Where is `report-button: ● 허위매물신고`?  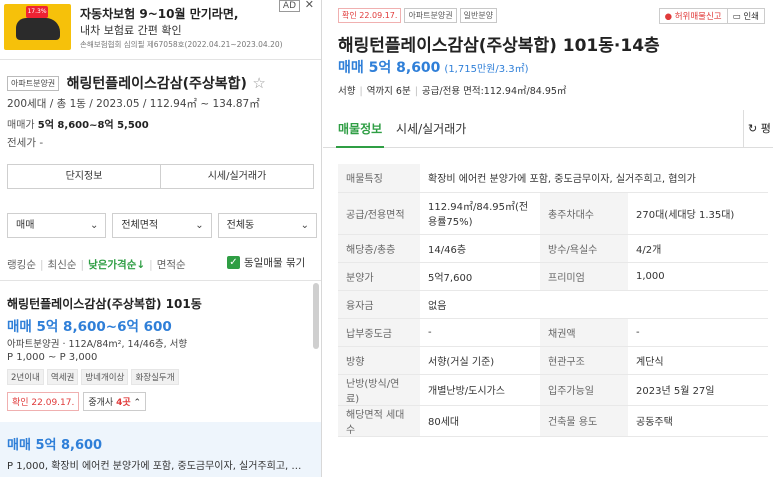
report-button: ● 허위매물신고 is located at coordinates (694, 16).